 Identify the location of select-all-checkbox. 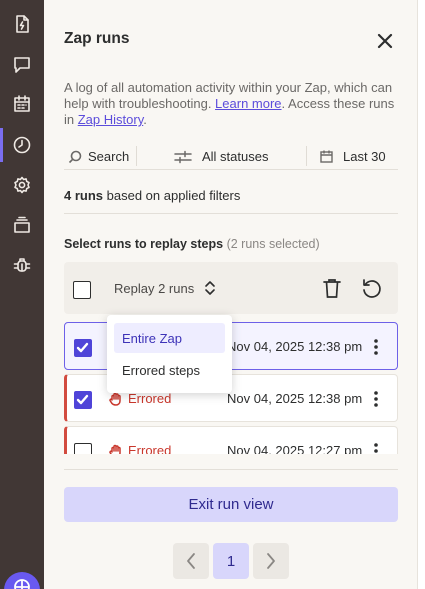
(82, 290).